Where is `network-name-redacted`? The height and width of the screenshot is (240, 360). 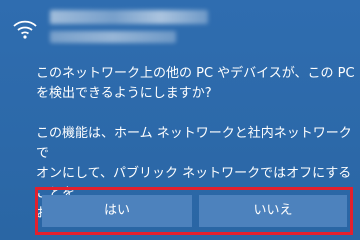 network-name-redacted is located at coordinates (129, 17).